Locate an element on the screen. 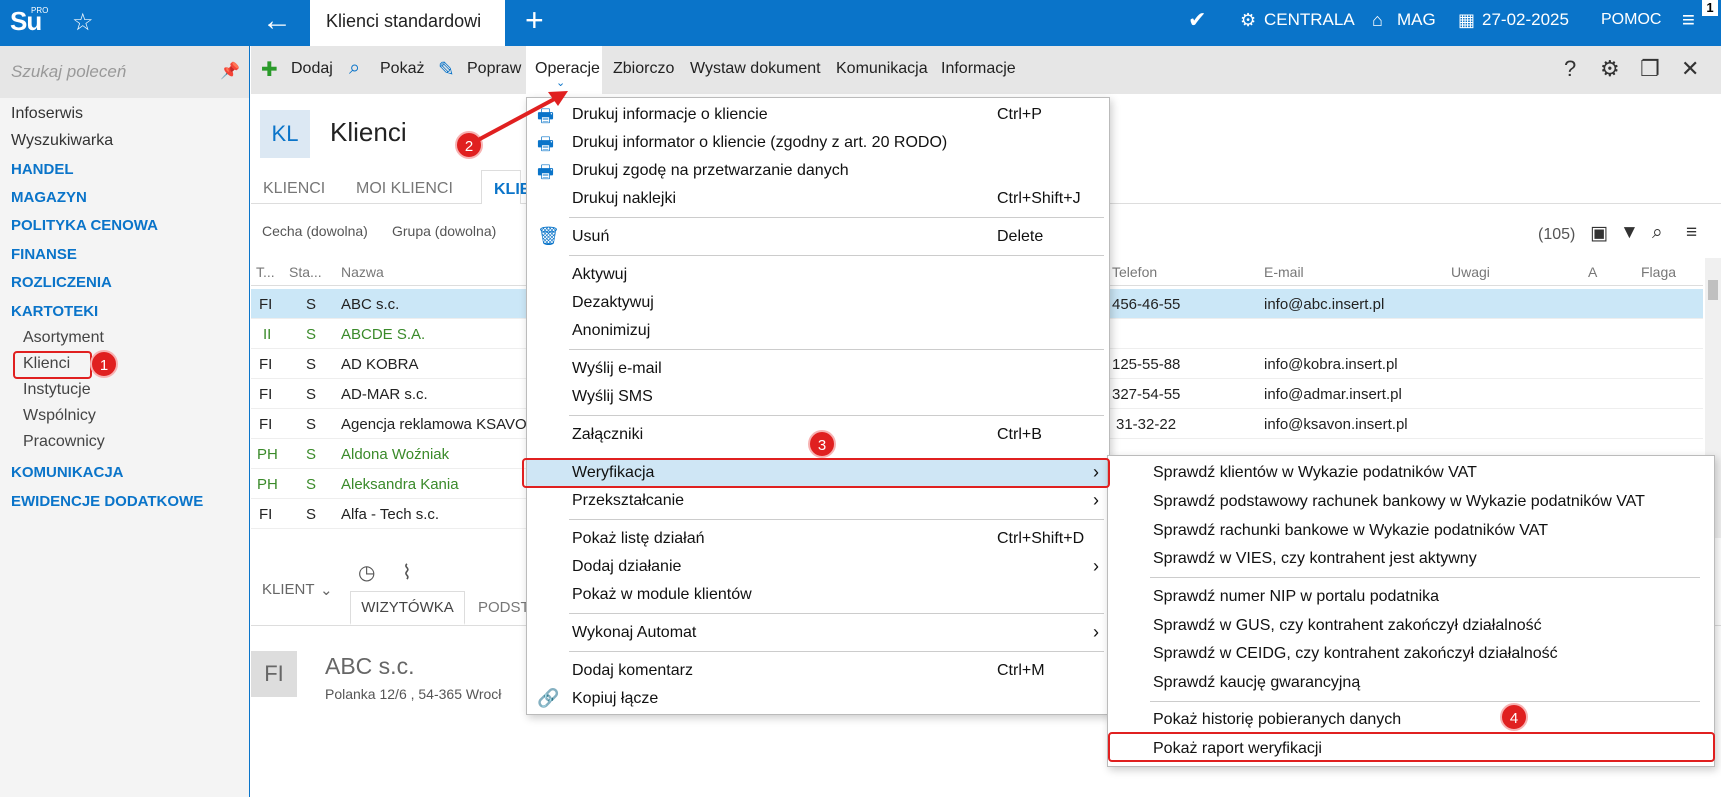  sidebar-item-asortyment: Asortyment is located at coordinates (63, 338).